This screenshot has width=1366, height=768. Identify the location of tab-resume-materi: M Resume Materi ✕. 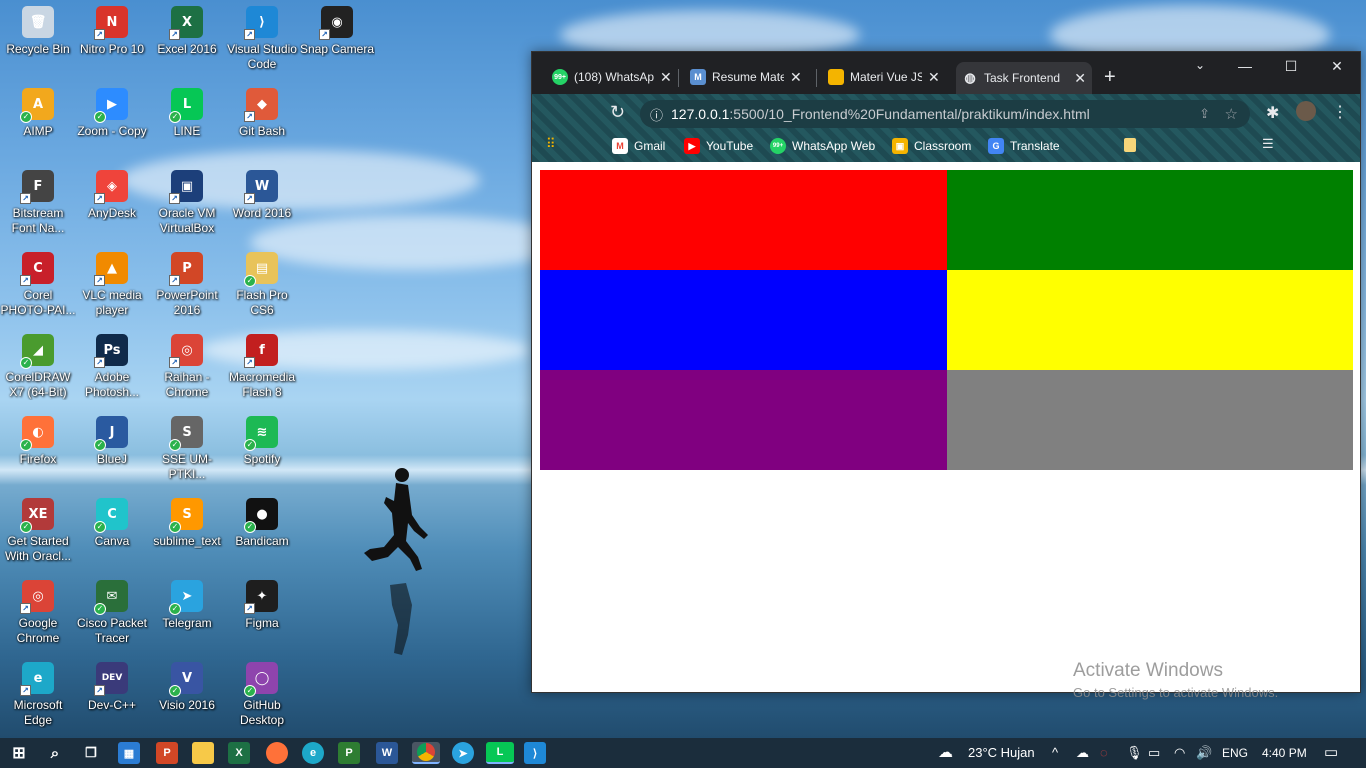
(746, 77).